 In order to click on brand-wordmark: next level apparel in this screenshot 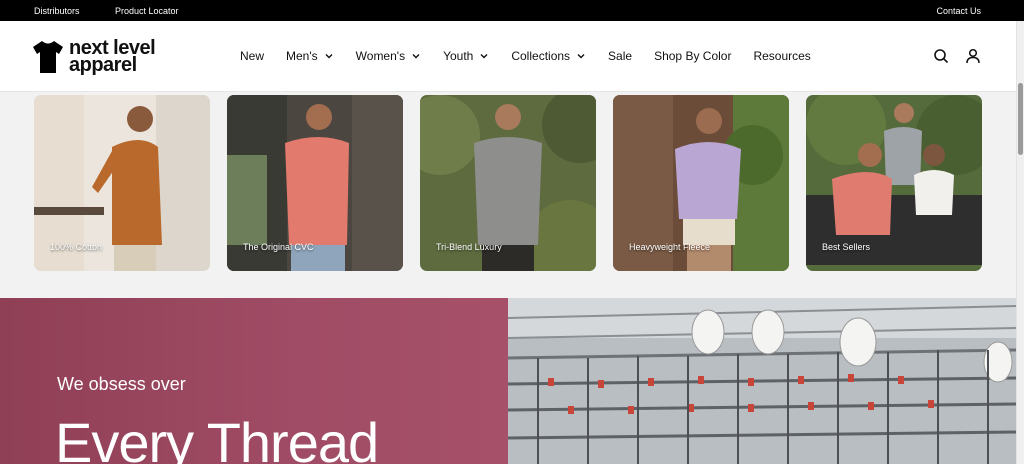, I will do `click(112, 57)`.